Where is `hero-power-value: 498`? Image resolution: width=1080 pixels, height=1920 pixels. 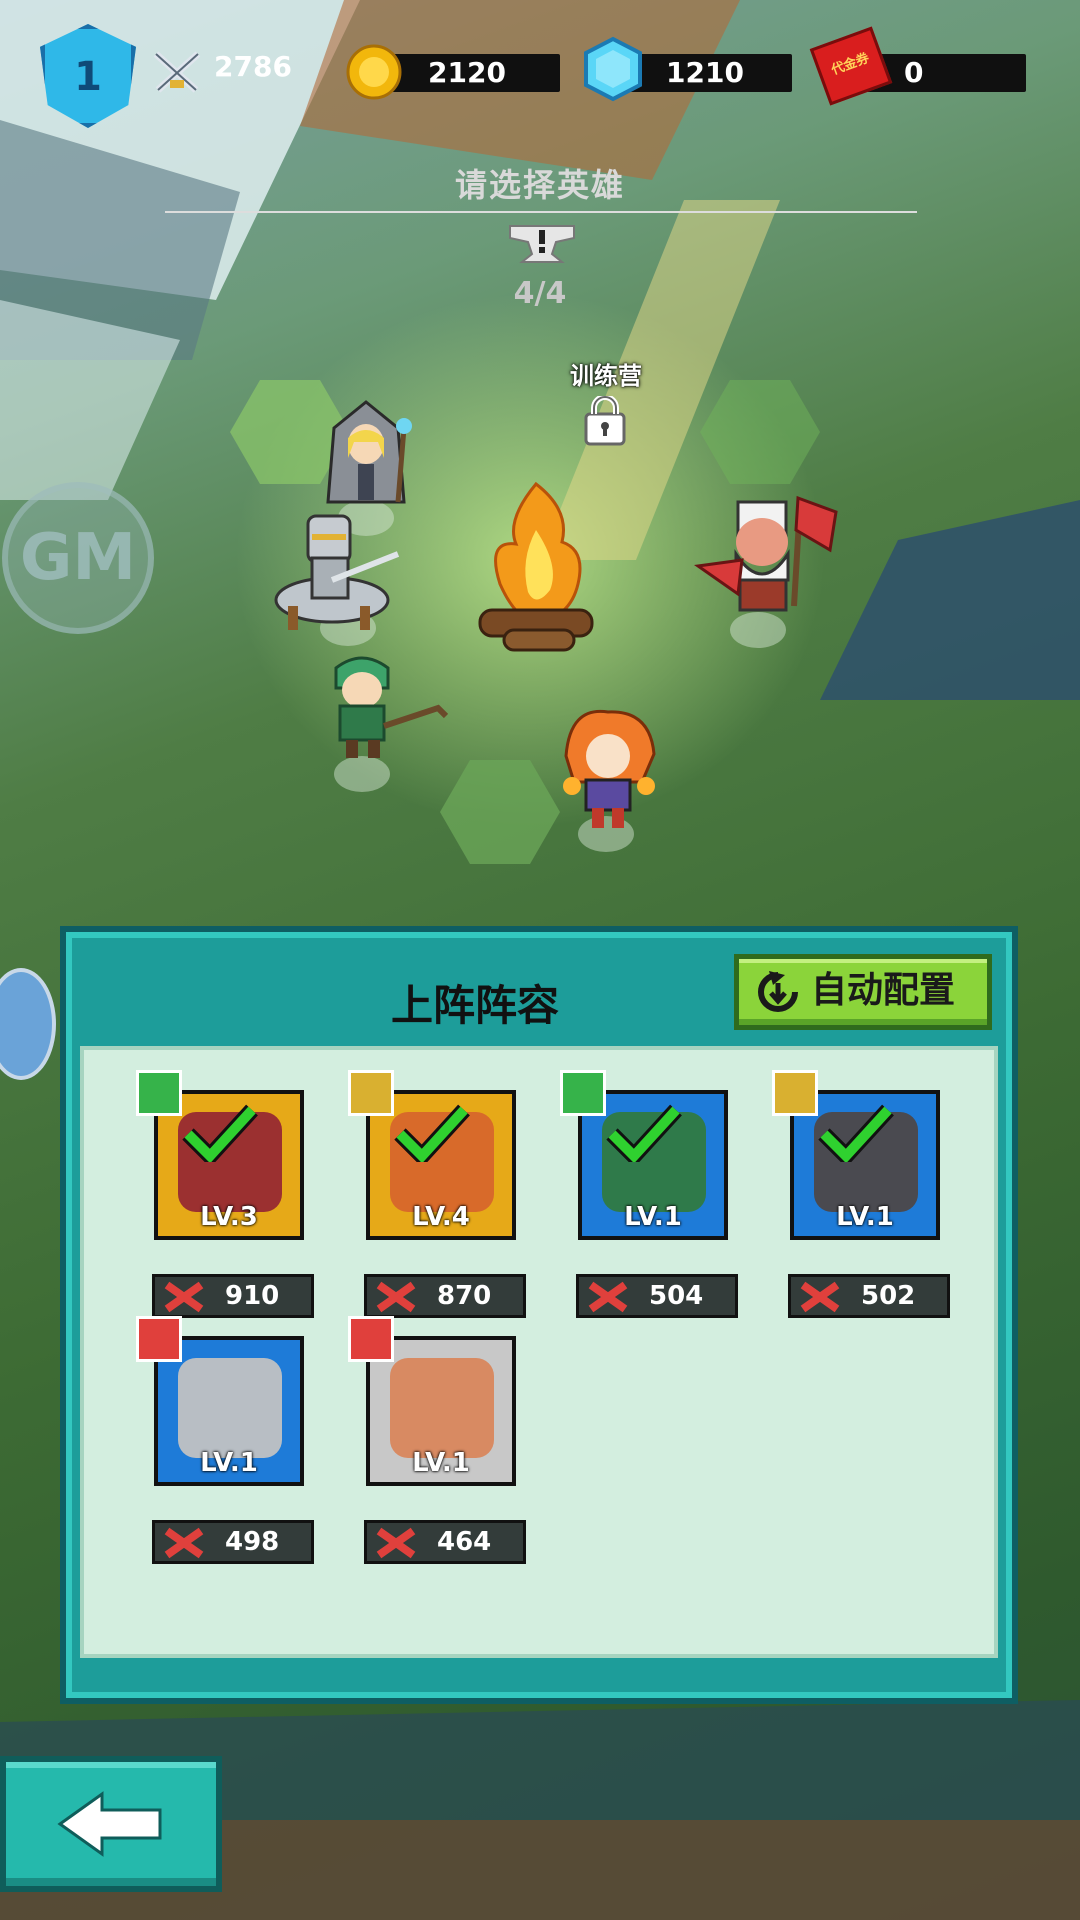 hero-power-value: 498 is located at coordinates (252, 1542).